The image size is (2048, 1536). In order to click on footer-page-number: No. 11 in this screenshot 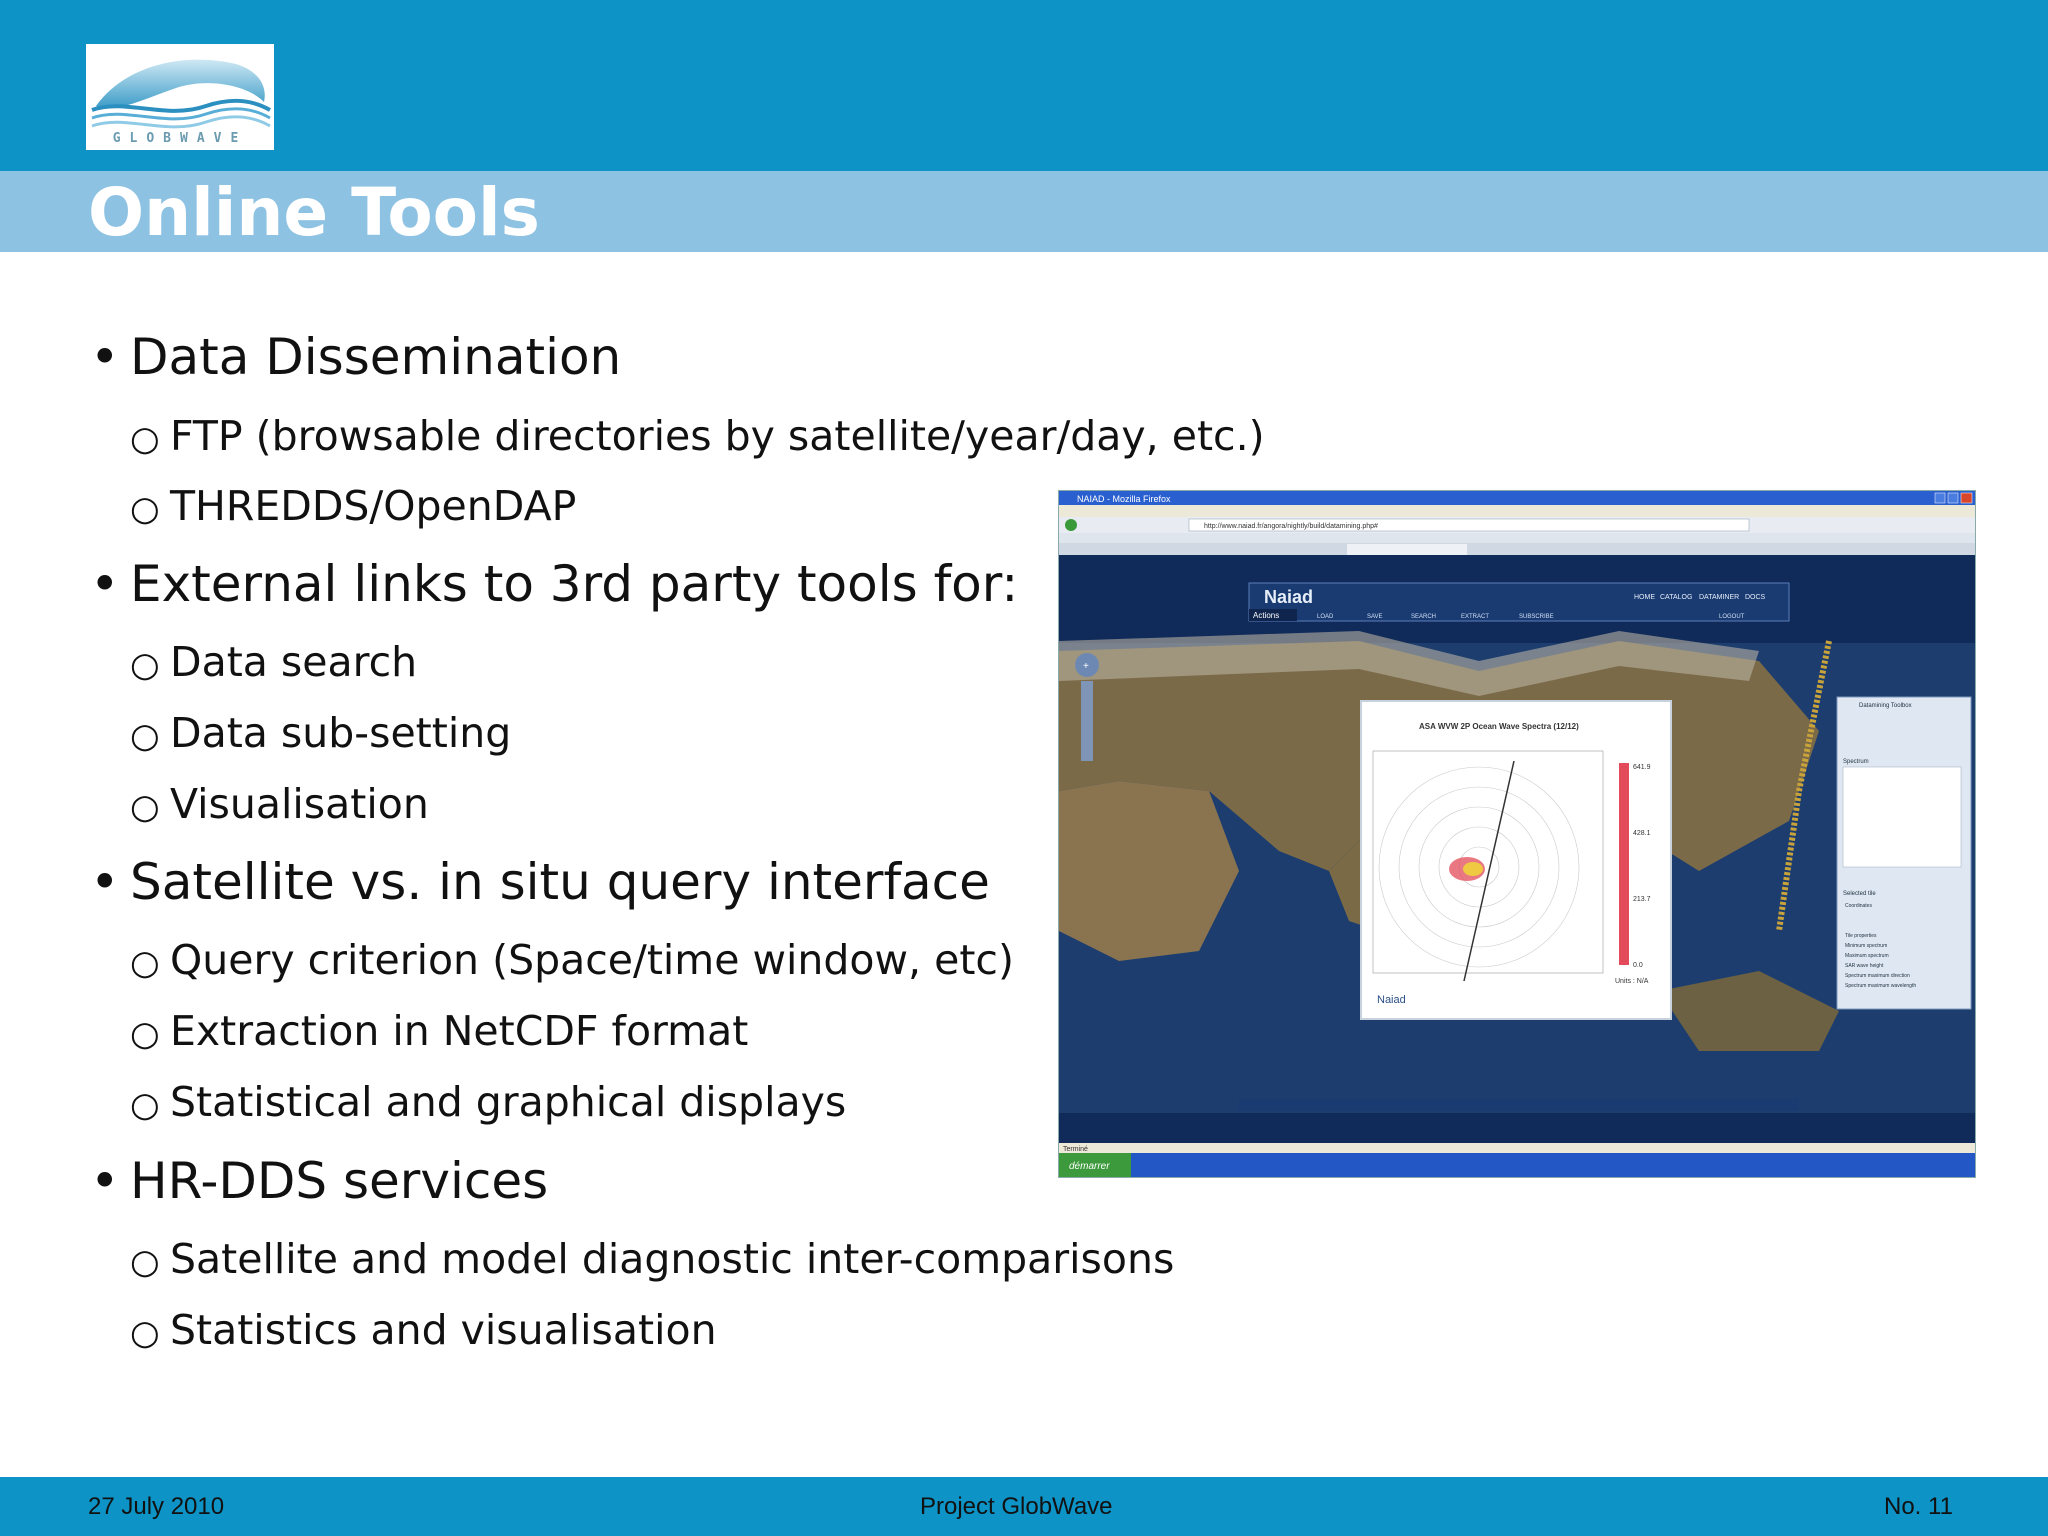, I will do `click(1918, 1506)`.